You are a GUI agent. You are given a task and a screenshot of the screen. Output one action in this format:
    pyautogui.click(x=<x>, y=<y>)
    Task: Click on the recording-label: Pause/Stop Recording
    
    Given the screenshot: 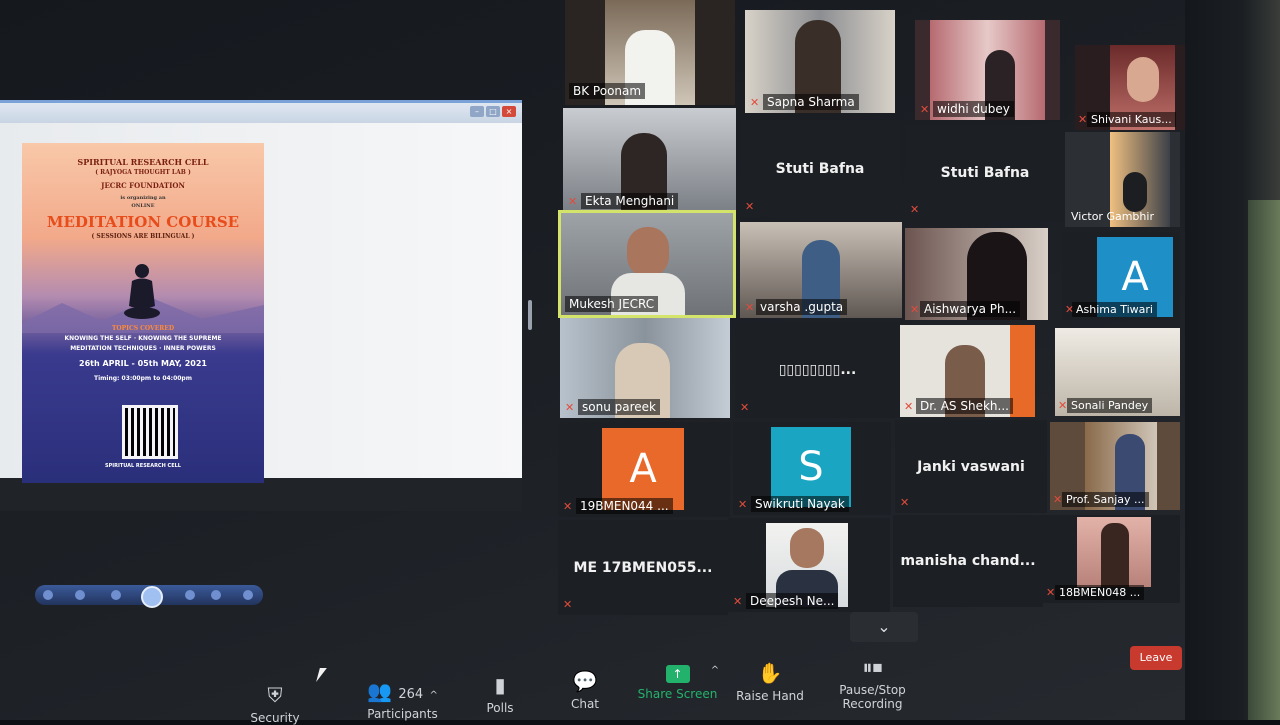 What is the action you would take?
    pyautogui.click(x=872, y=697)
    